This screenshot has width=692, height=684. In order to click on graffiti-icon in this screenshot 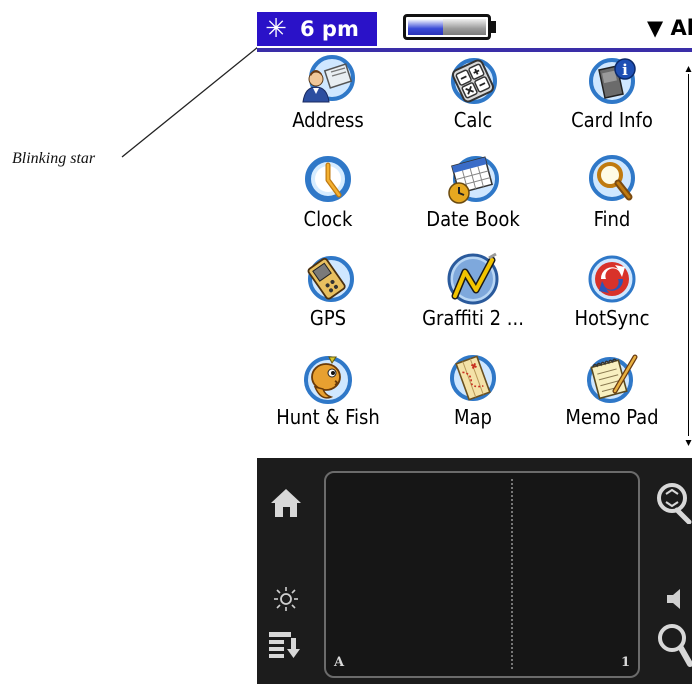, I will do `click(473, 278)`.